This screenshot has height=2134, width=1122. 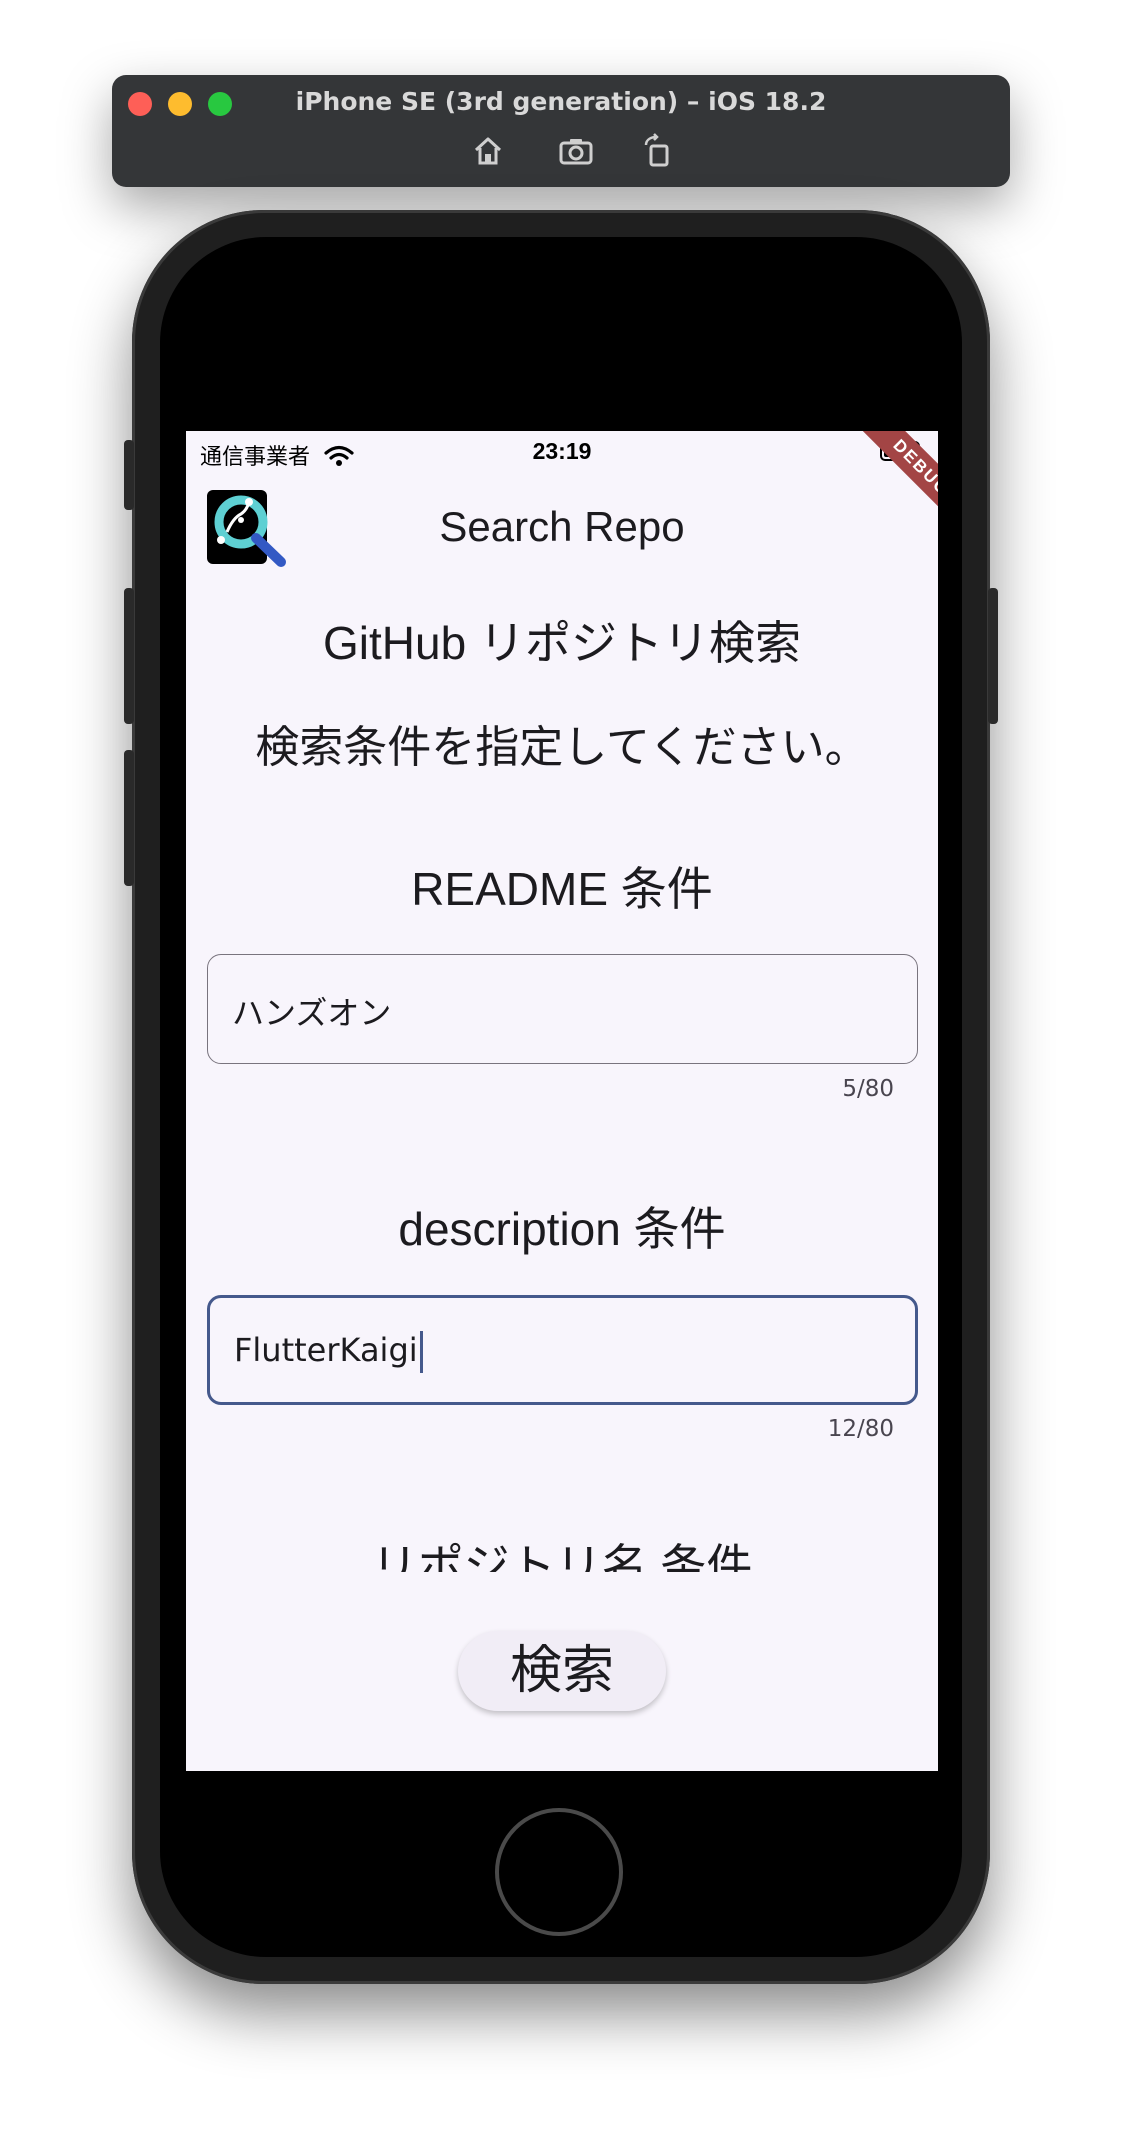 I want to click on simulator-toolbar: iPhone SE (3rd generation) – iOS 18.2, so click(x=561, y=131).